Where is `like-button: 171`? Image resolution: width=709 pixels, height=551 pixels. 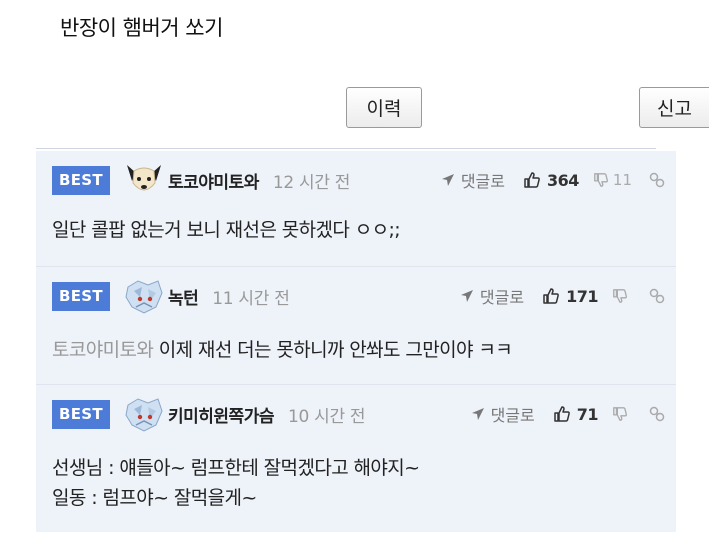 like-button: 171 is located at coordinates (570, 296).